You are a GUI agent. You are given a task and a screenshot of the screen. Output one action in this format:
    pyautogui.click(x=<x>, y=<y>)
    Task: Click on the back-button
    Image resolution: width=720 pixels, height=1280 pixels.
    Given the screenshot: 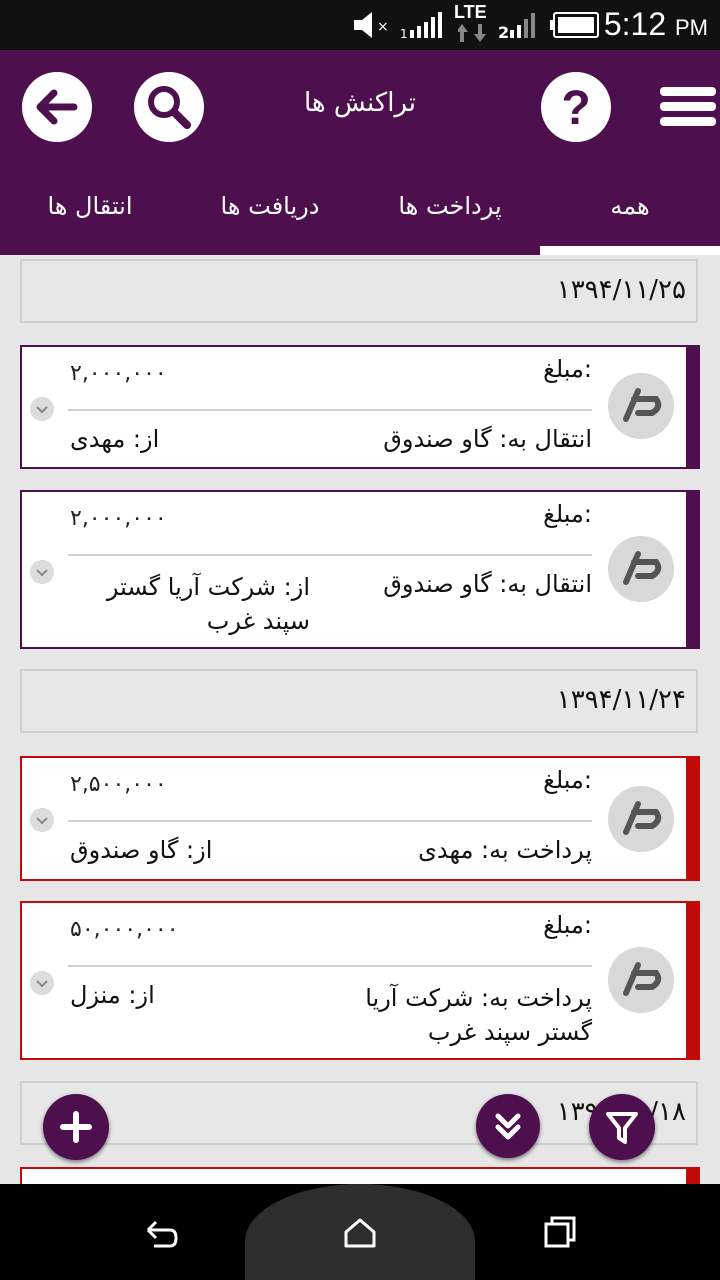 What is the action you would take?
    pyautogui.click(x=57, y=107)
    